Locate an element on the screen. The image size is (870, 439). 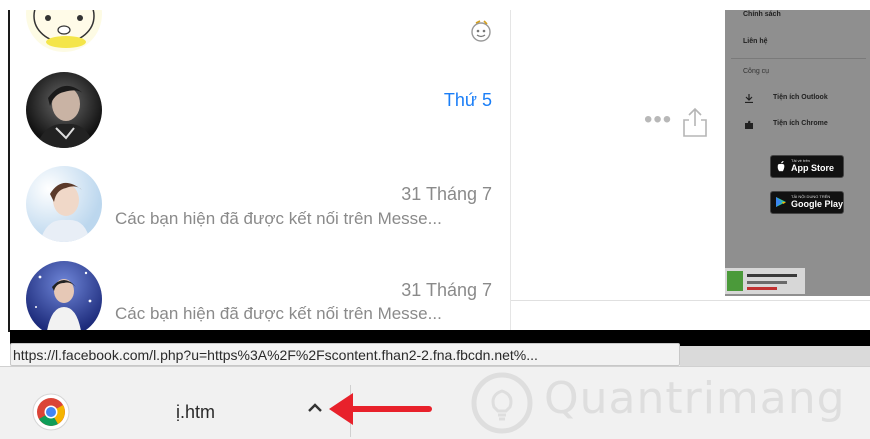
share-icon is located at coordinates (695, 122).